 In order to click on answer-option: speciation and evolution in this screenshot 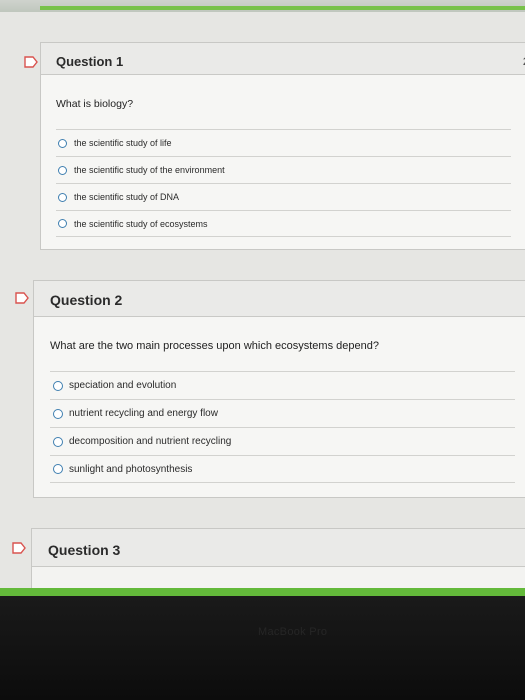, I will do `click(282, 385)`.